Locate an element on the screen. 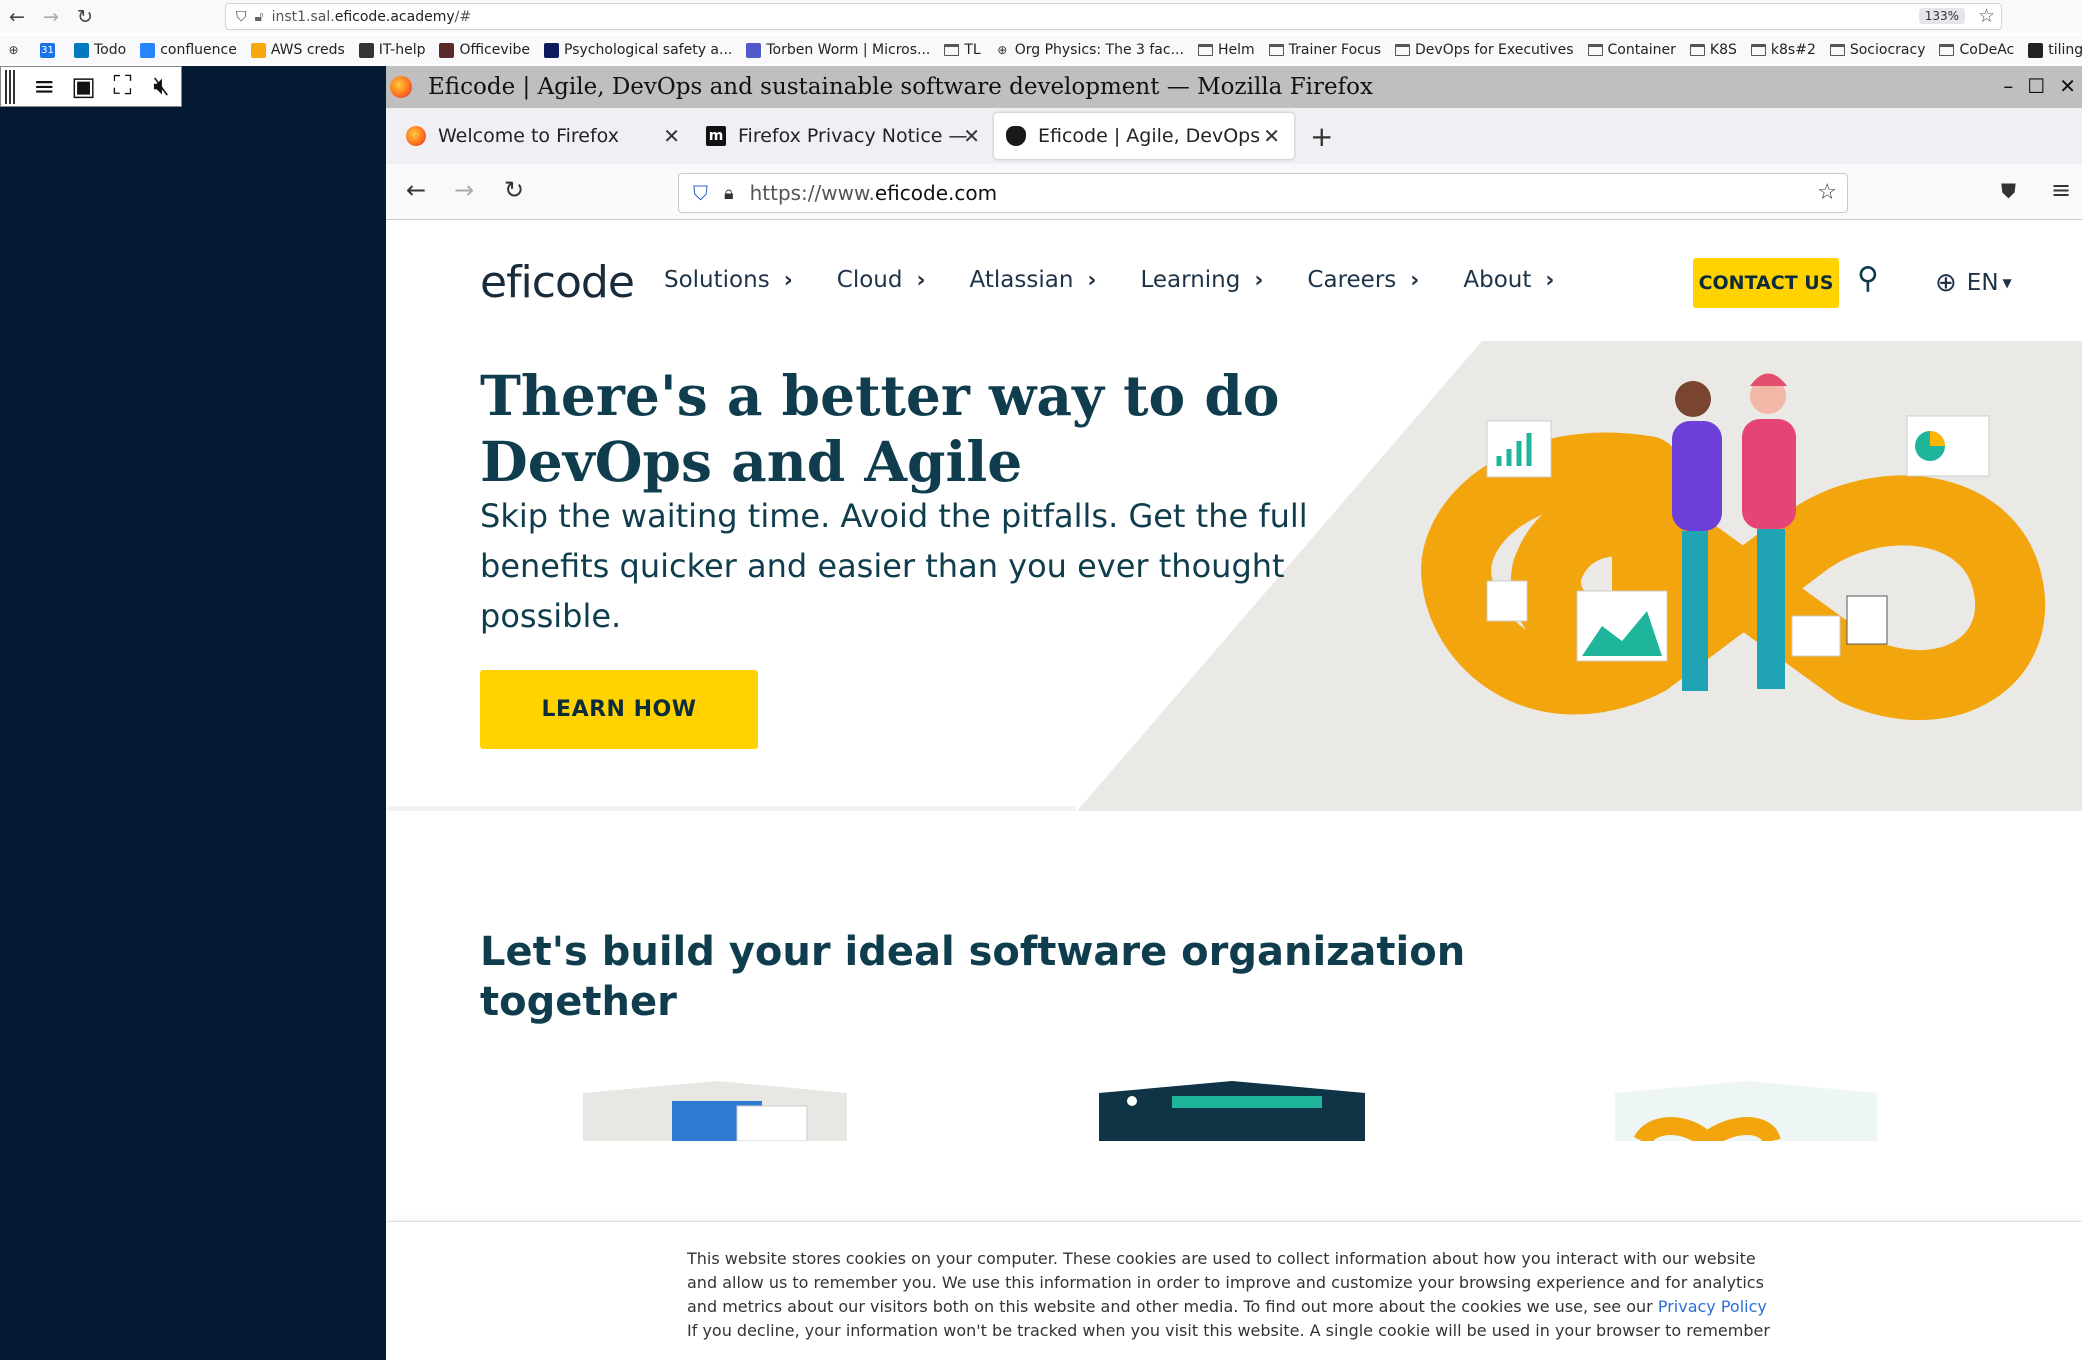 This screenshot has height=1360, width=2082. search-icon: ⚲ is located at coordinates (1868, 278).